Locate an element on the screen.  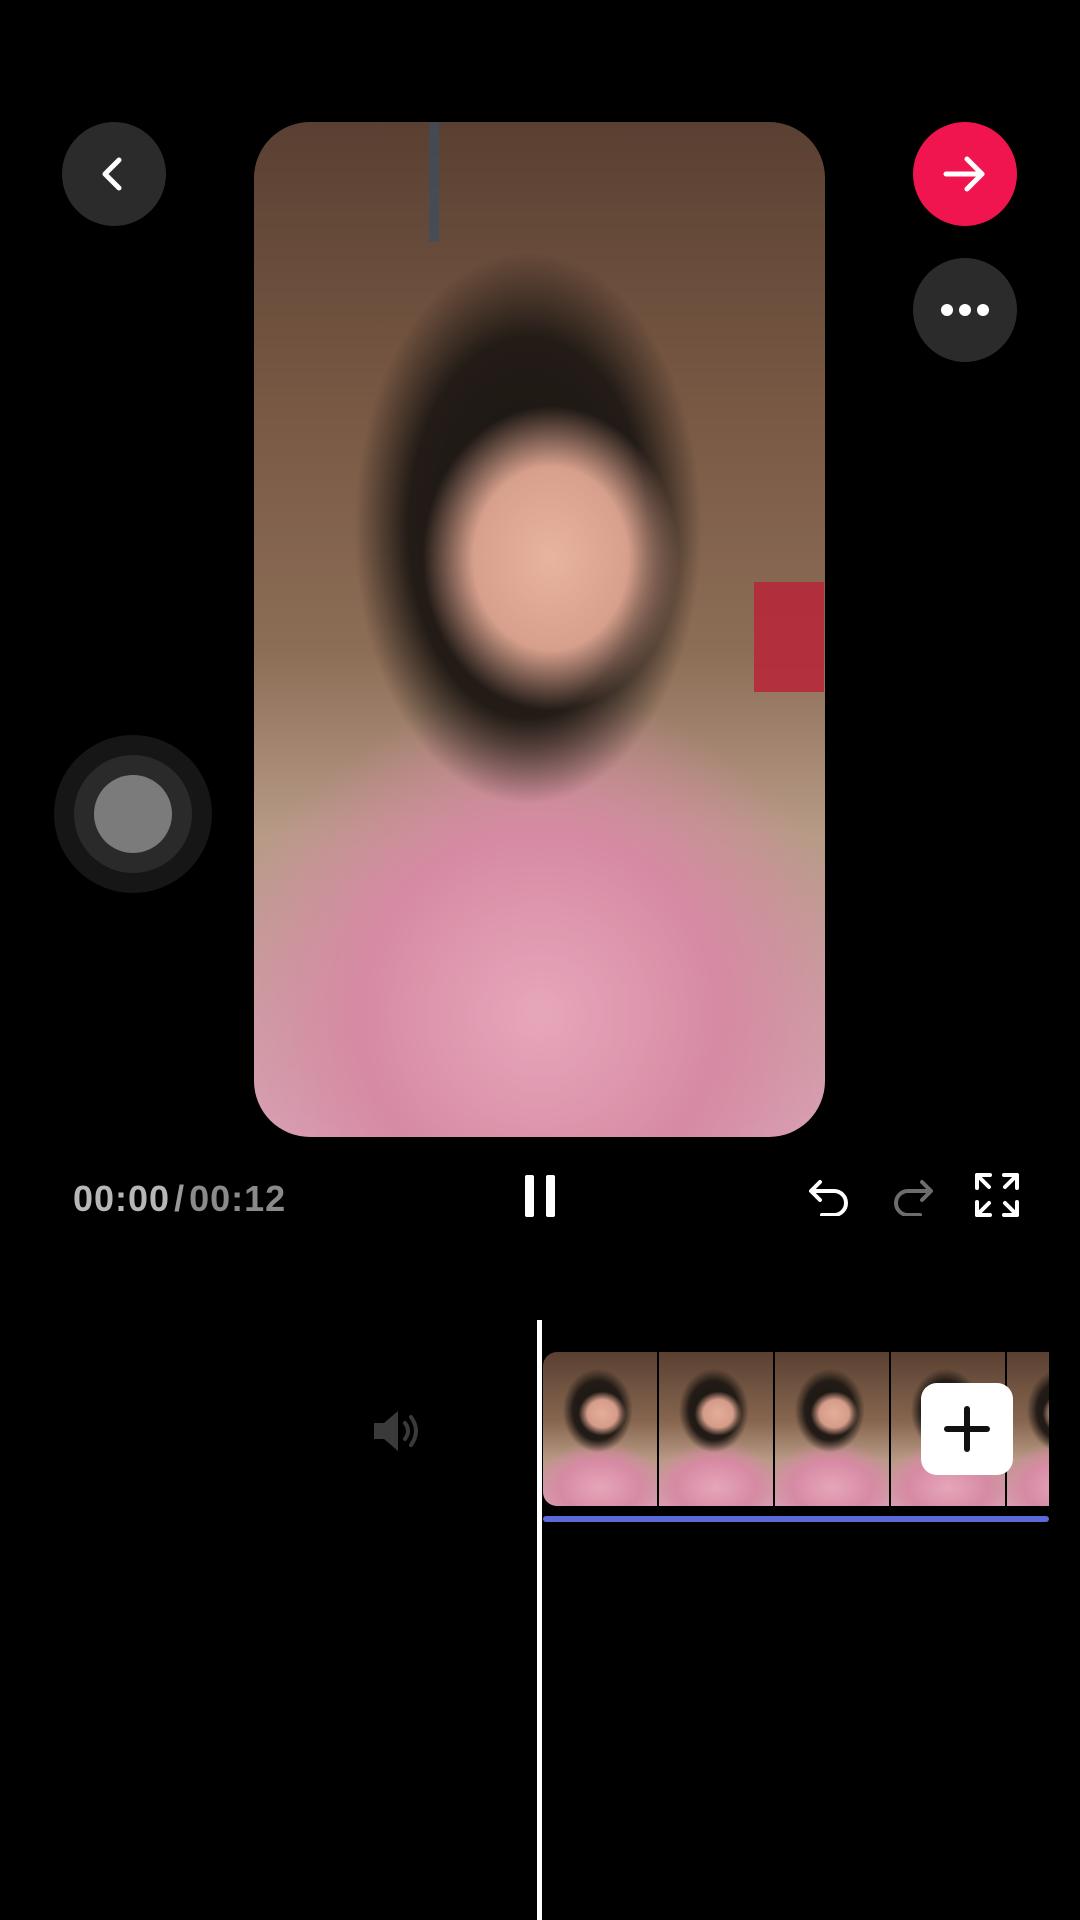
fullscreen-button is located at coordinates (997, 1195).